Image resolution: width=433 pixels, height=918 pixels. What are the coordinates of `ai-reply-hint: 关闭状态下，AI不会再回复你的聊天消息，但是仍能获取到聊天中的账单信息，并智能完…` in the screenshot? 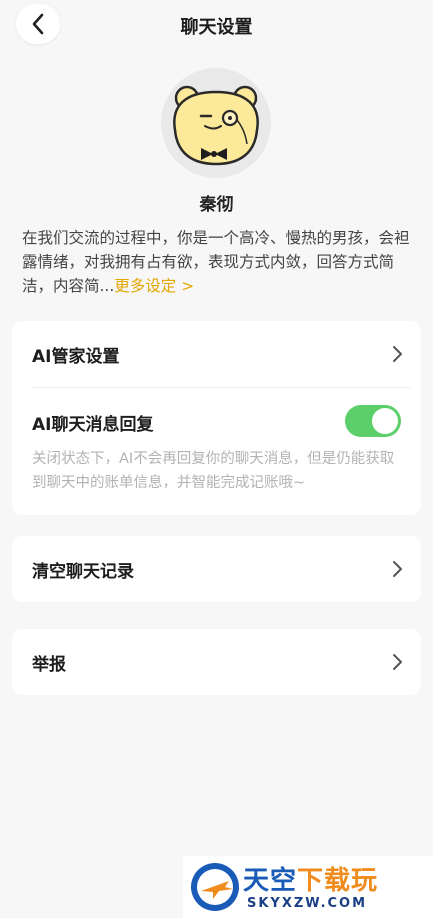 It's located at (213, 471).